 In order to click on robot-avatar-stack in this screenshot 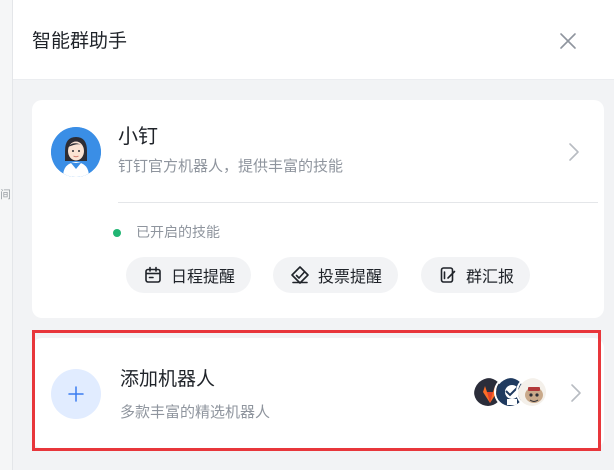, I will do `click(510, 393)`.